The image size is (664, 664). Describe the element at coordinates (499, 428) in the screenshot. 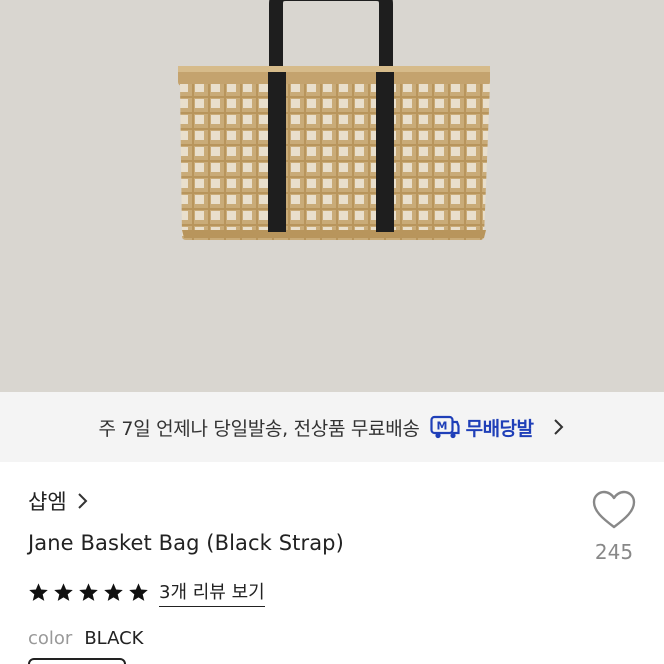

I see `free-shipping-label: 무배당발` at that location.